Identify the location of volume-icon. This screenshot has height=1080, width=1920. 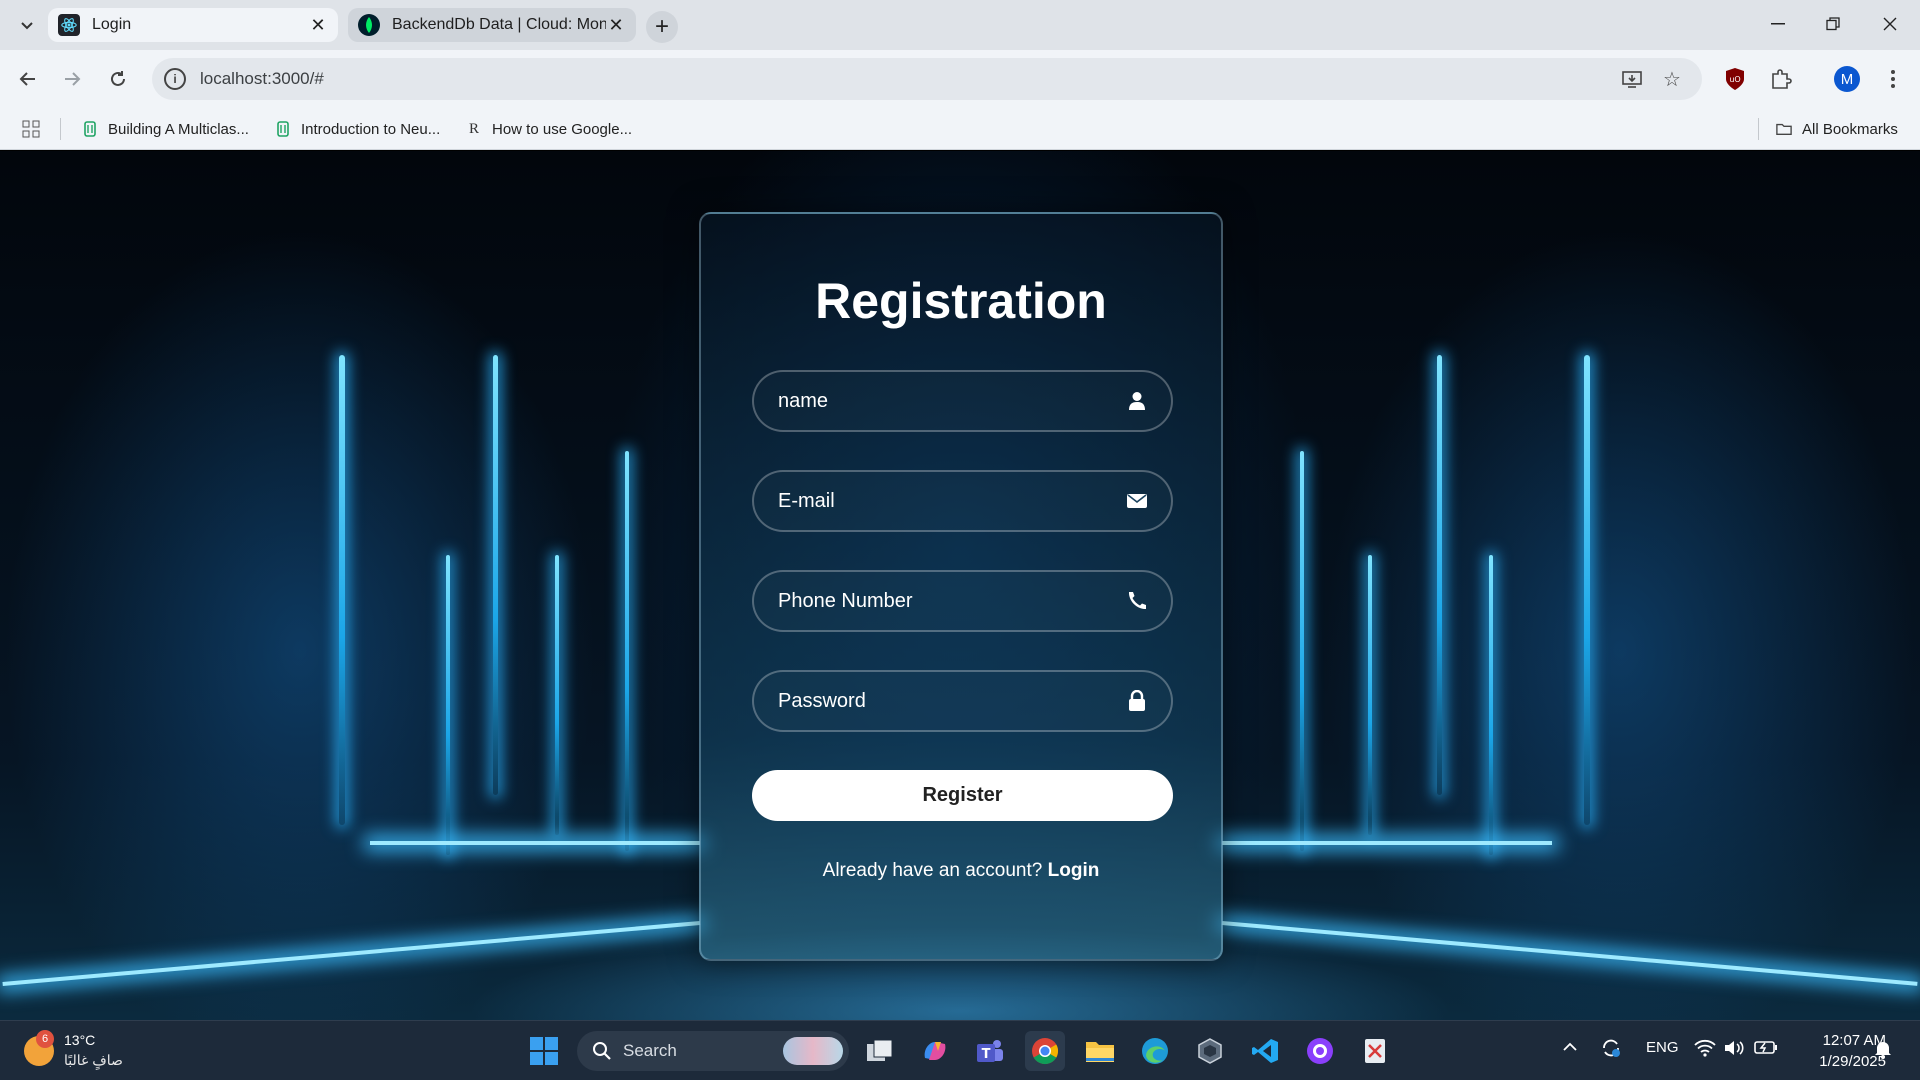
(1735, 1050).